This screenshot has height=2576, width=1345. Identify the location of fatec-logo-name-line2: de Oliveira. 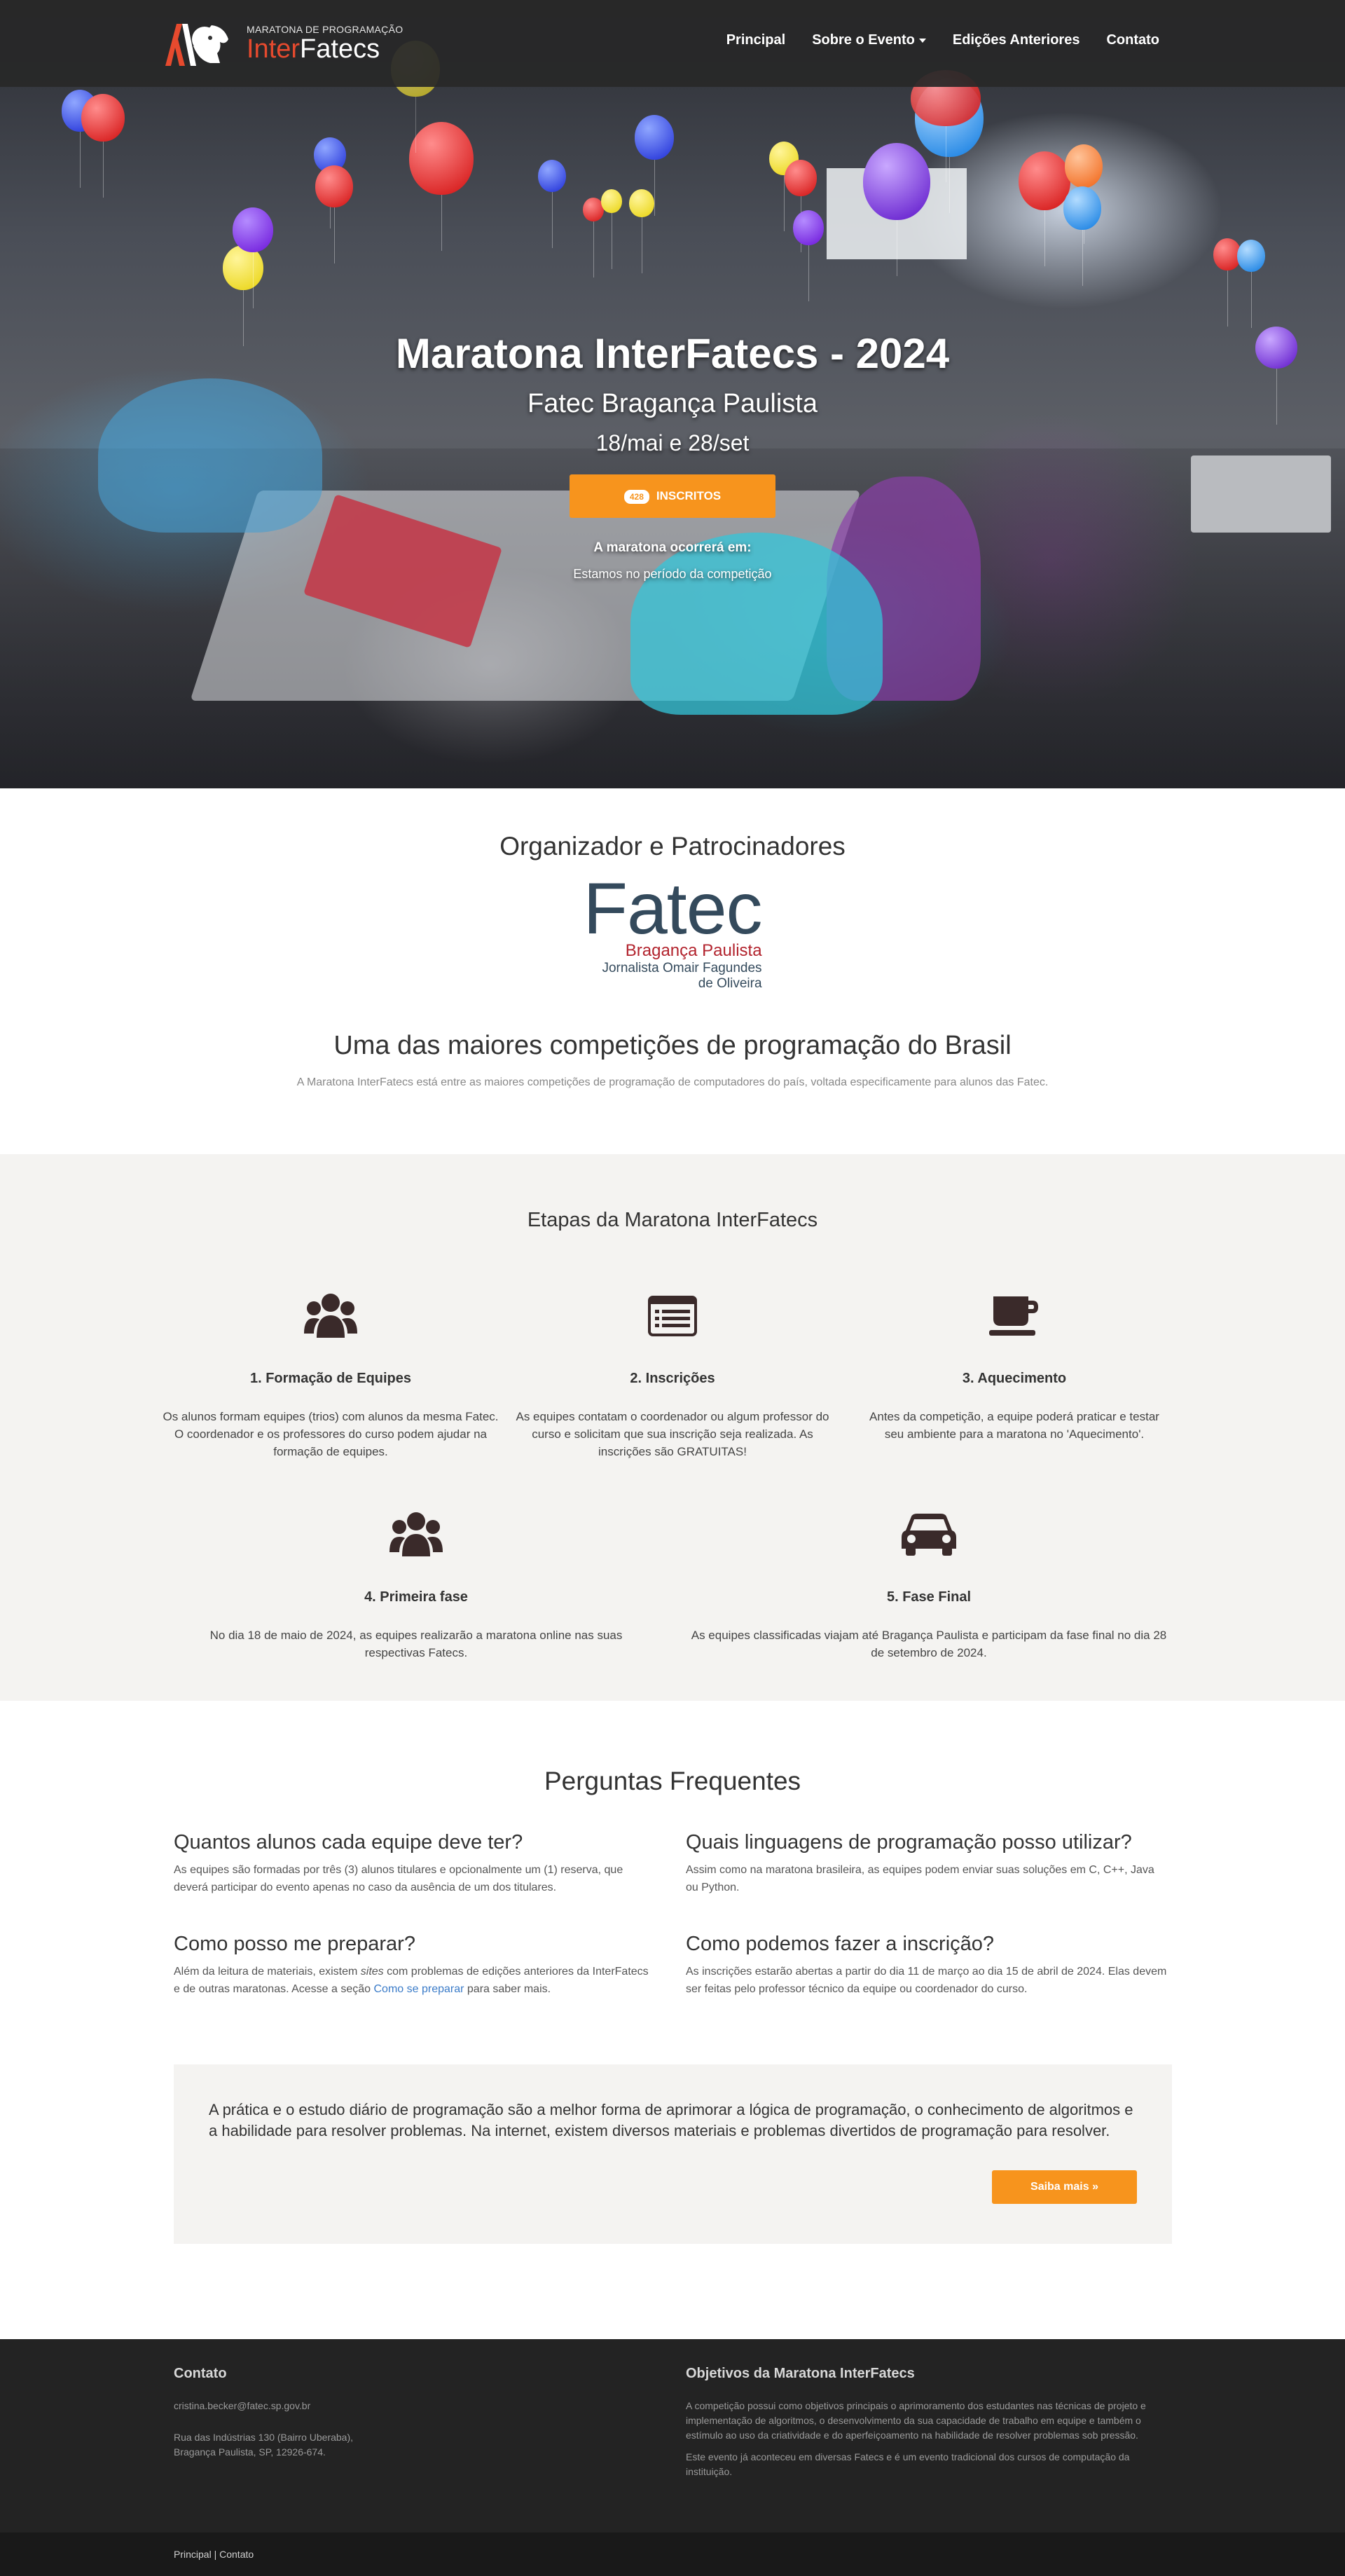
(730, 983).